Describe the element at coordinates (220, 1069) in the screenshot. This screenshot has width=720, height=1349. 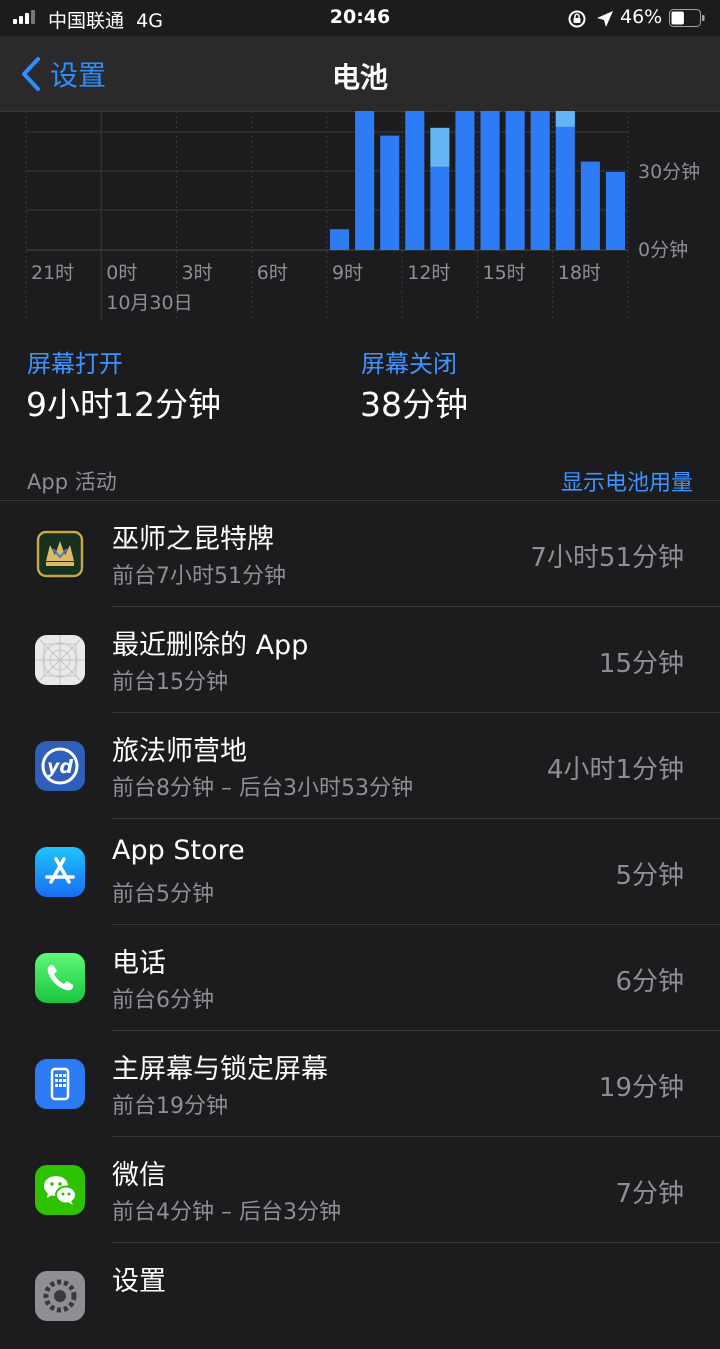
I see `app-name: 主屏幕与锁定屏幕` at that location.